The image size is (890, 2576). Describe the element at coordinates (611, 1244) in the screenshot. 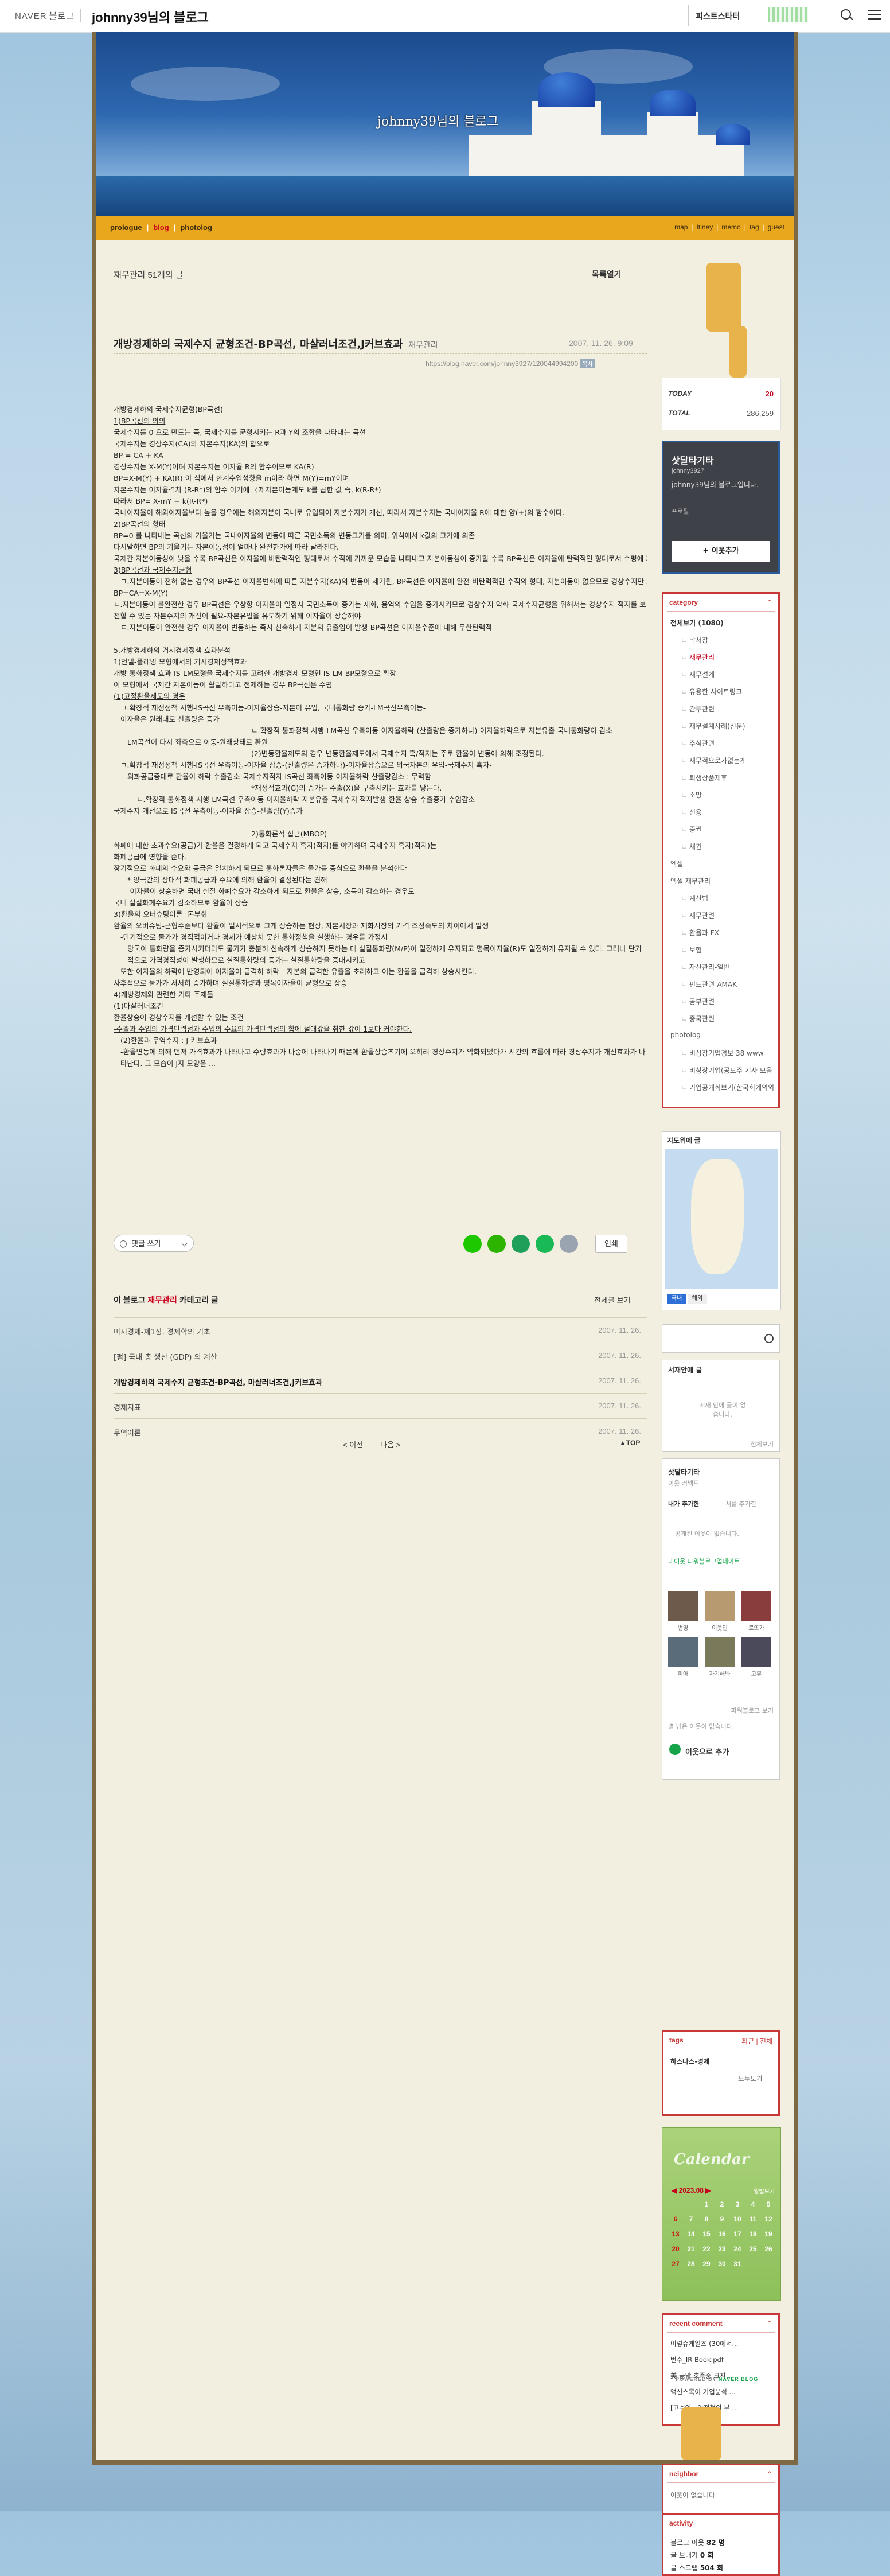

I see `print-button: 인쇄` at that location.